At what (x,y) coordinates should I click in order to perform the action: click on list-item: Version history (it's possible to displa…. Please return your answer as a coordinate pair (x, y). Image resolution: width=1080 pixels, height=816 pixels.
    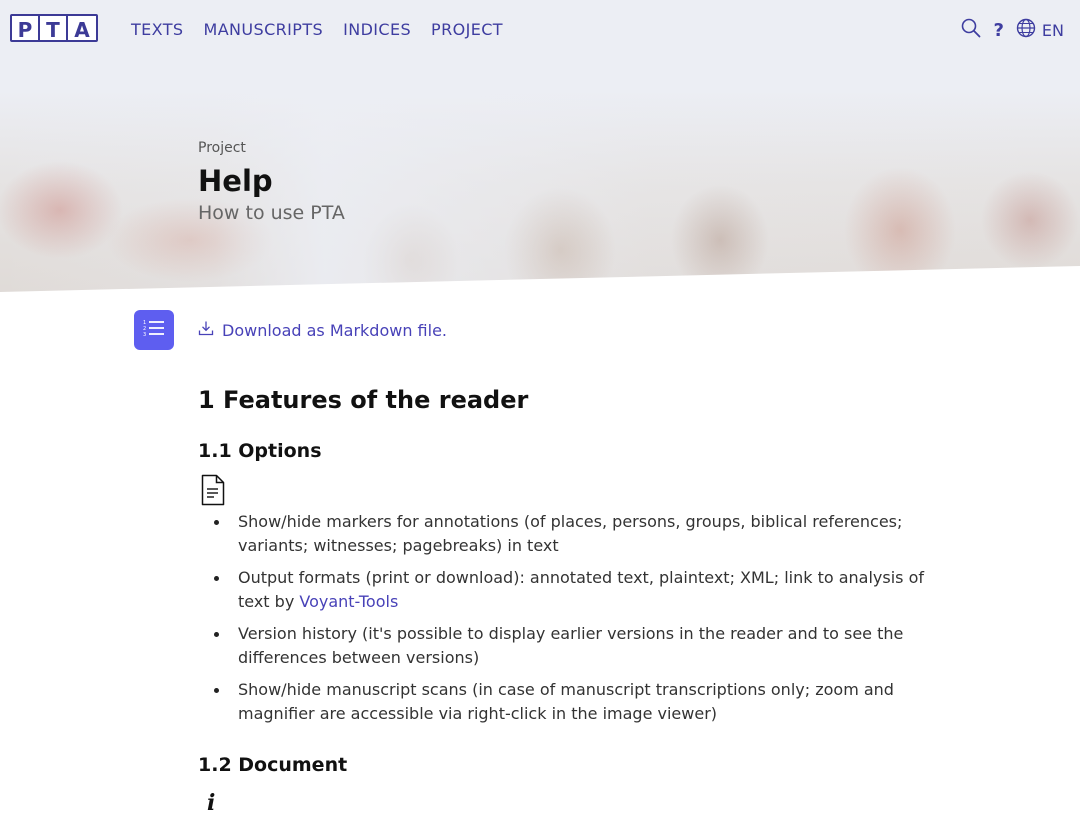
    Looking at the image, I should click on (571, 646).